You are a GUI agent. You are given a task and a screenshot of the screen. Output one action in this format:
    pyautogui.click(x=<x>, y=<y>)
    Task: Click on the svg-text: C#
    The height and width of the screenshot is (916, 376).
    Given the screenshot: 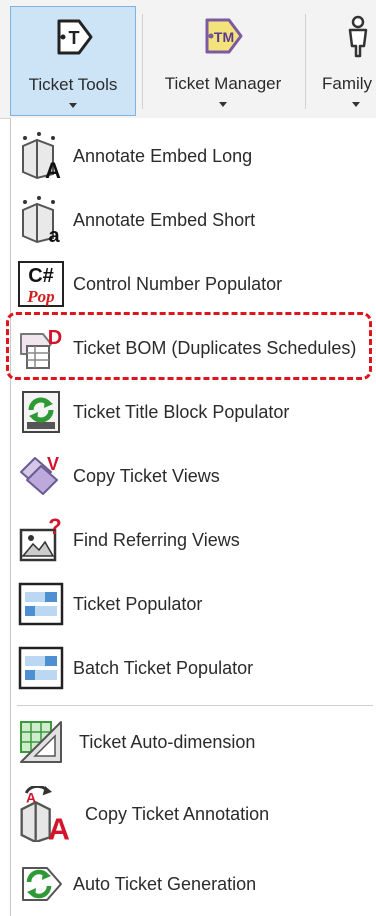 What is the action you would take?
    pyautogui.click(x=41, y=276)
    